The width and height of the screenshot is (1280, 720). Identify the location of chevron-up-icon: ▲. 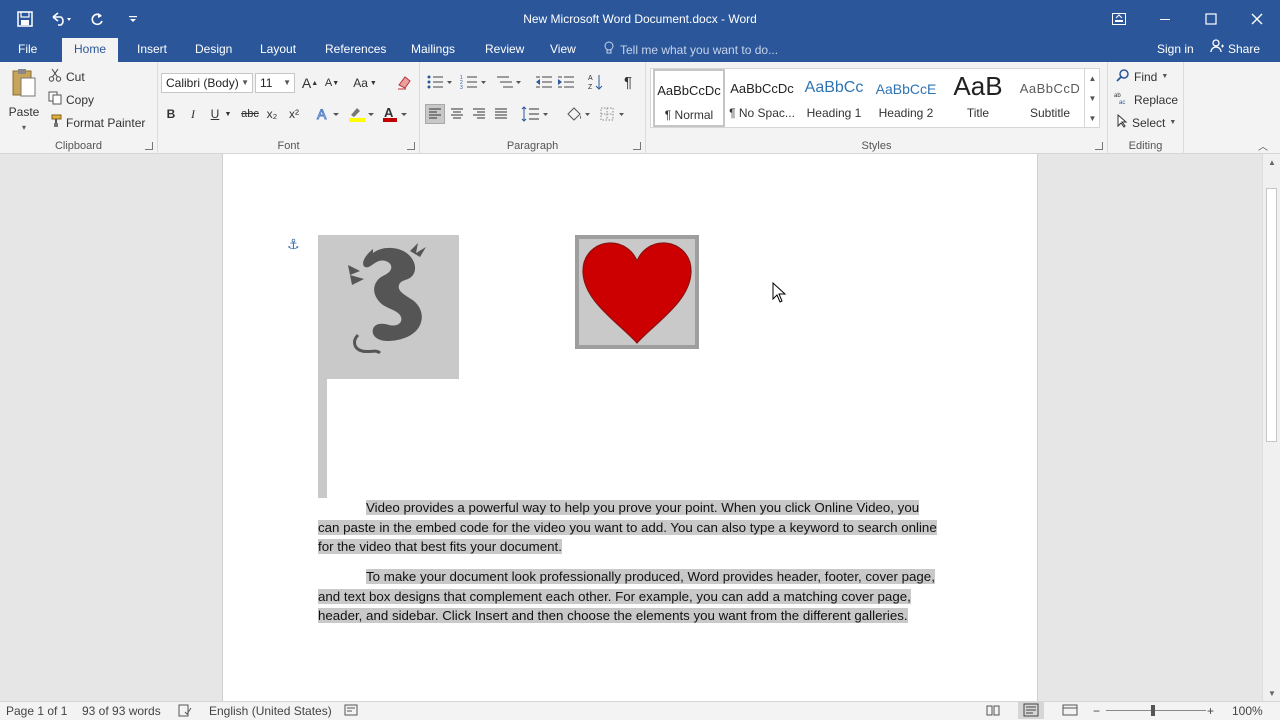
(1093, 78).